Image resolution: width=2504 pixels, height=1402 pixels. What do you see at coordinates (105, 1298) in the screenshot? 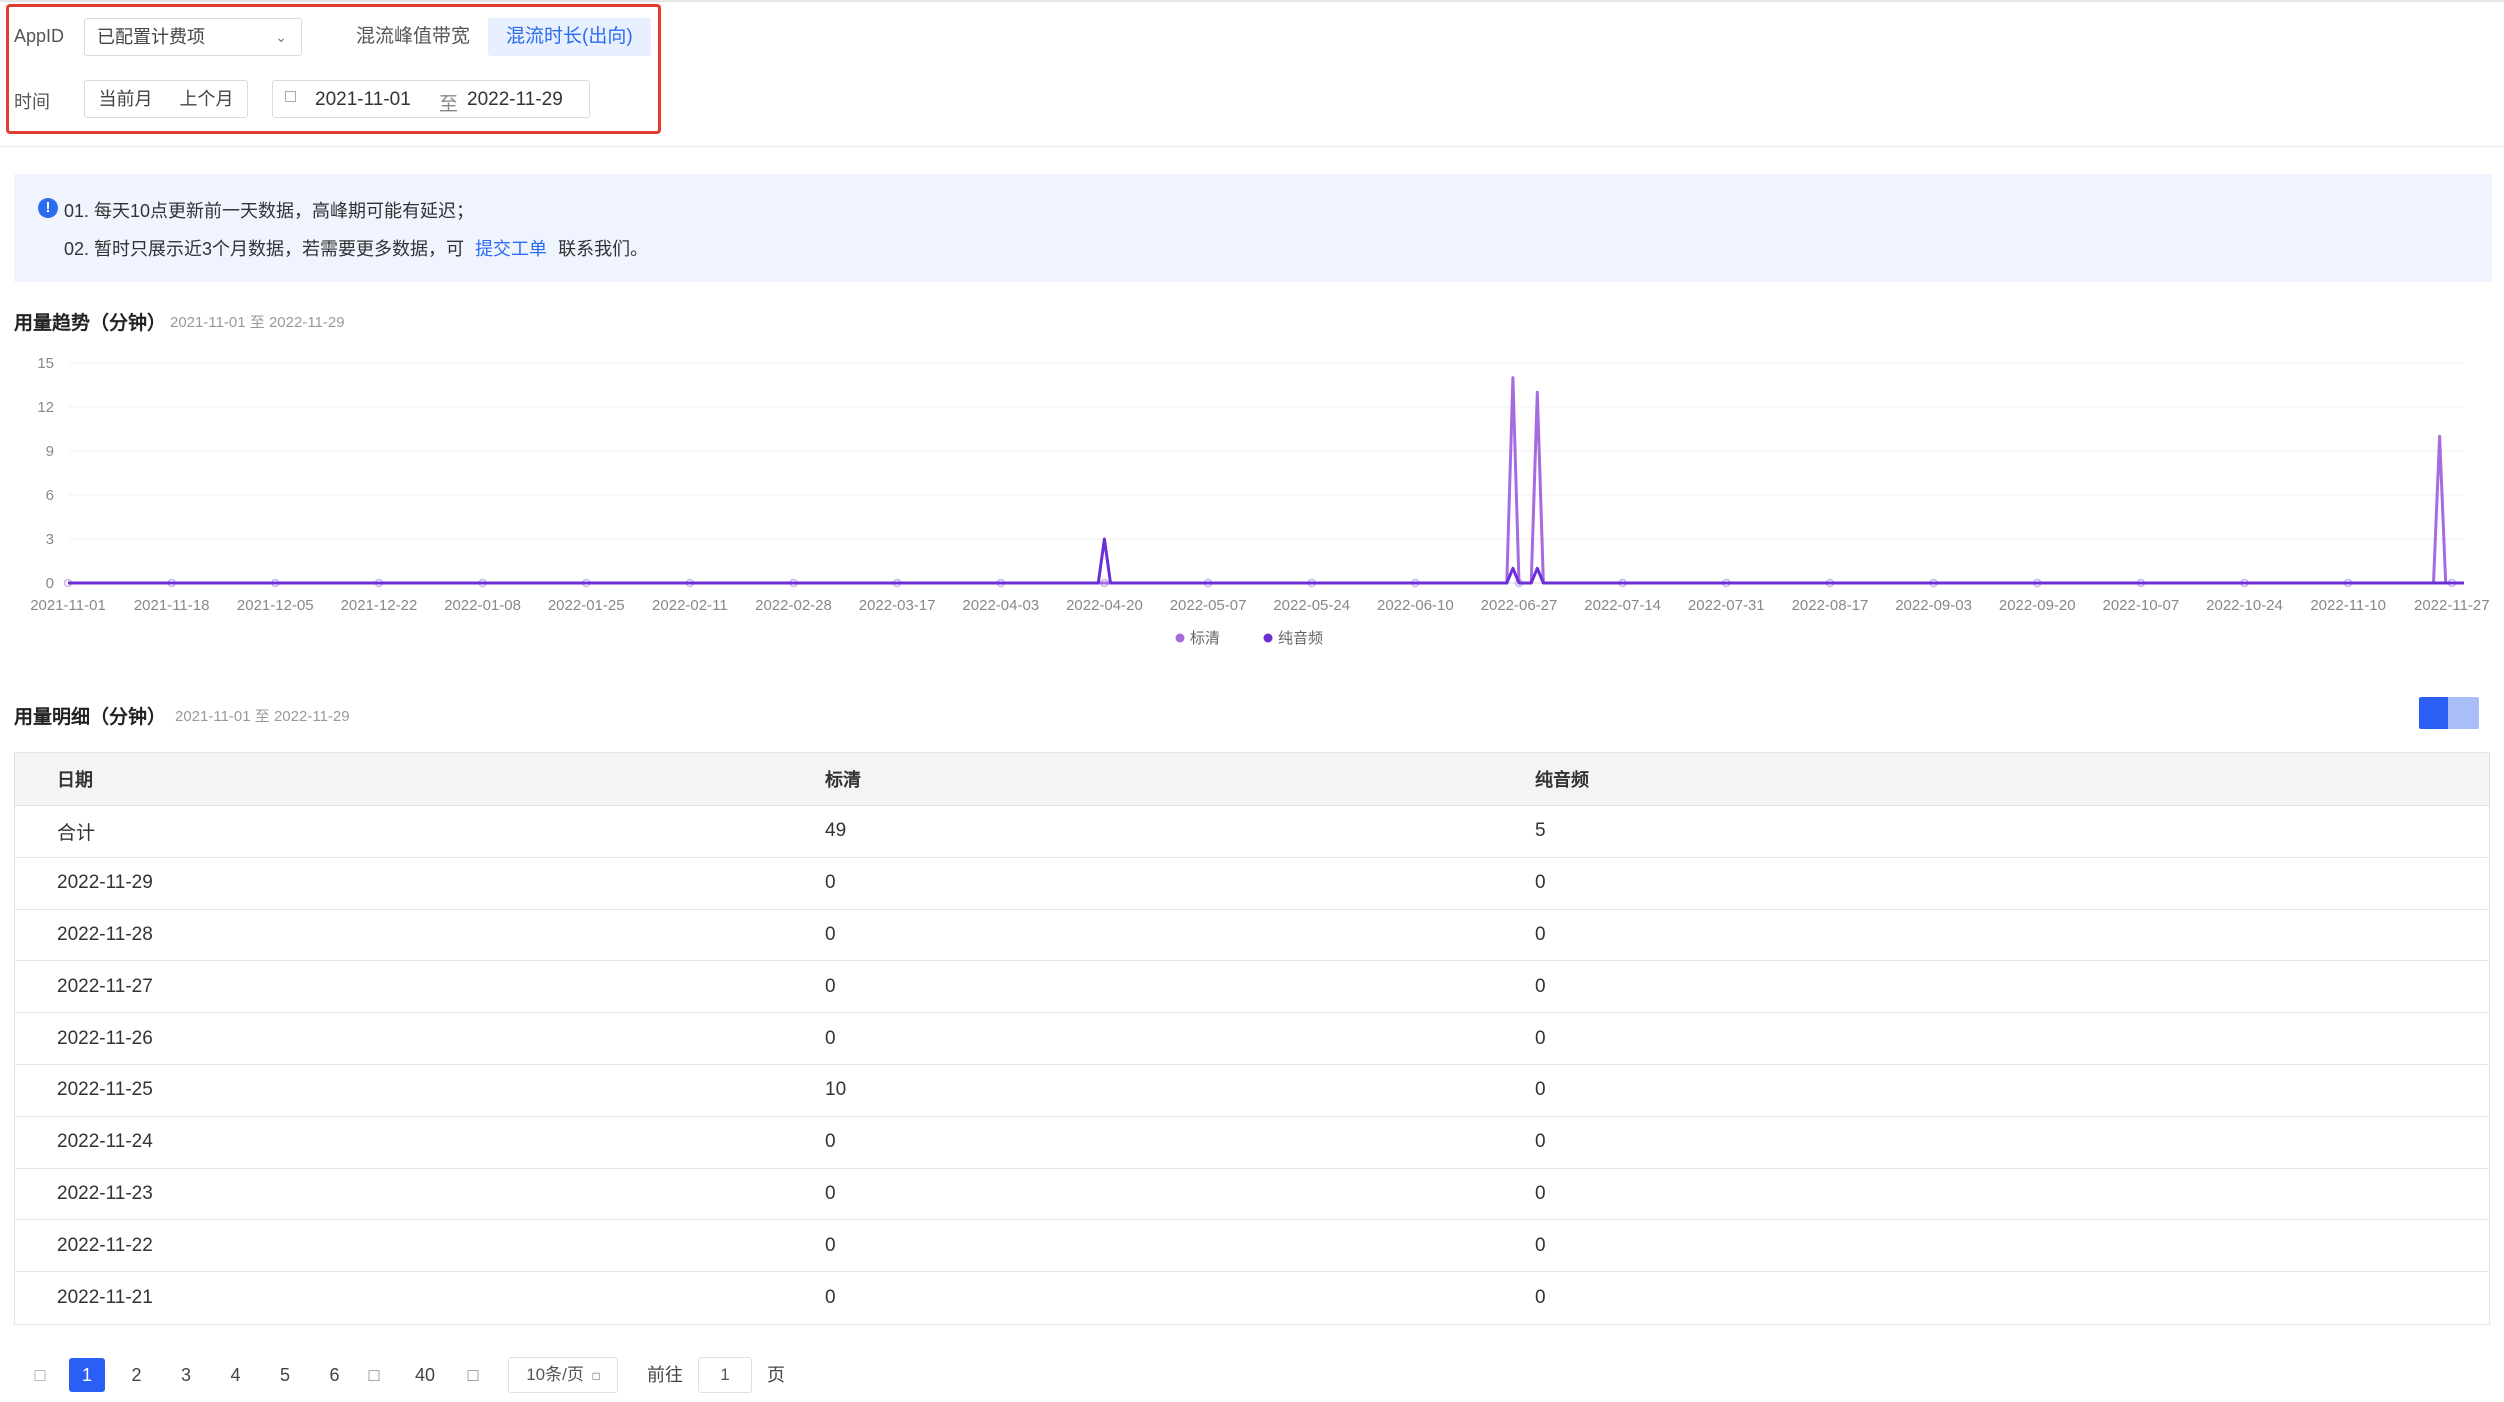
I see `cell-date: 2022-11-21` at bounding box center [105, 1298].